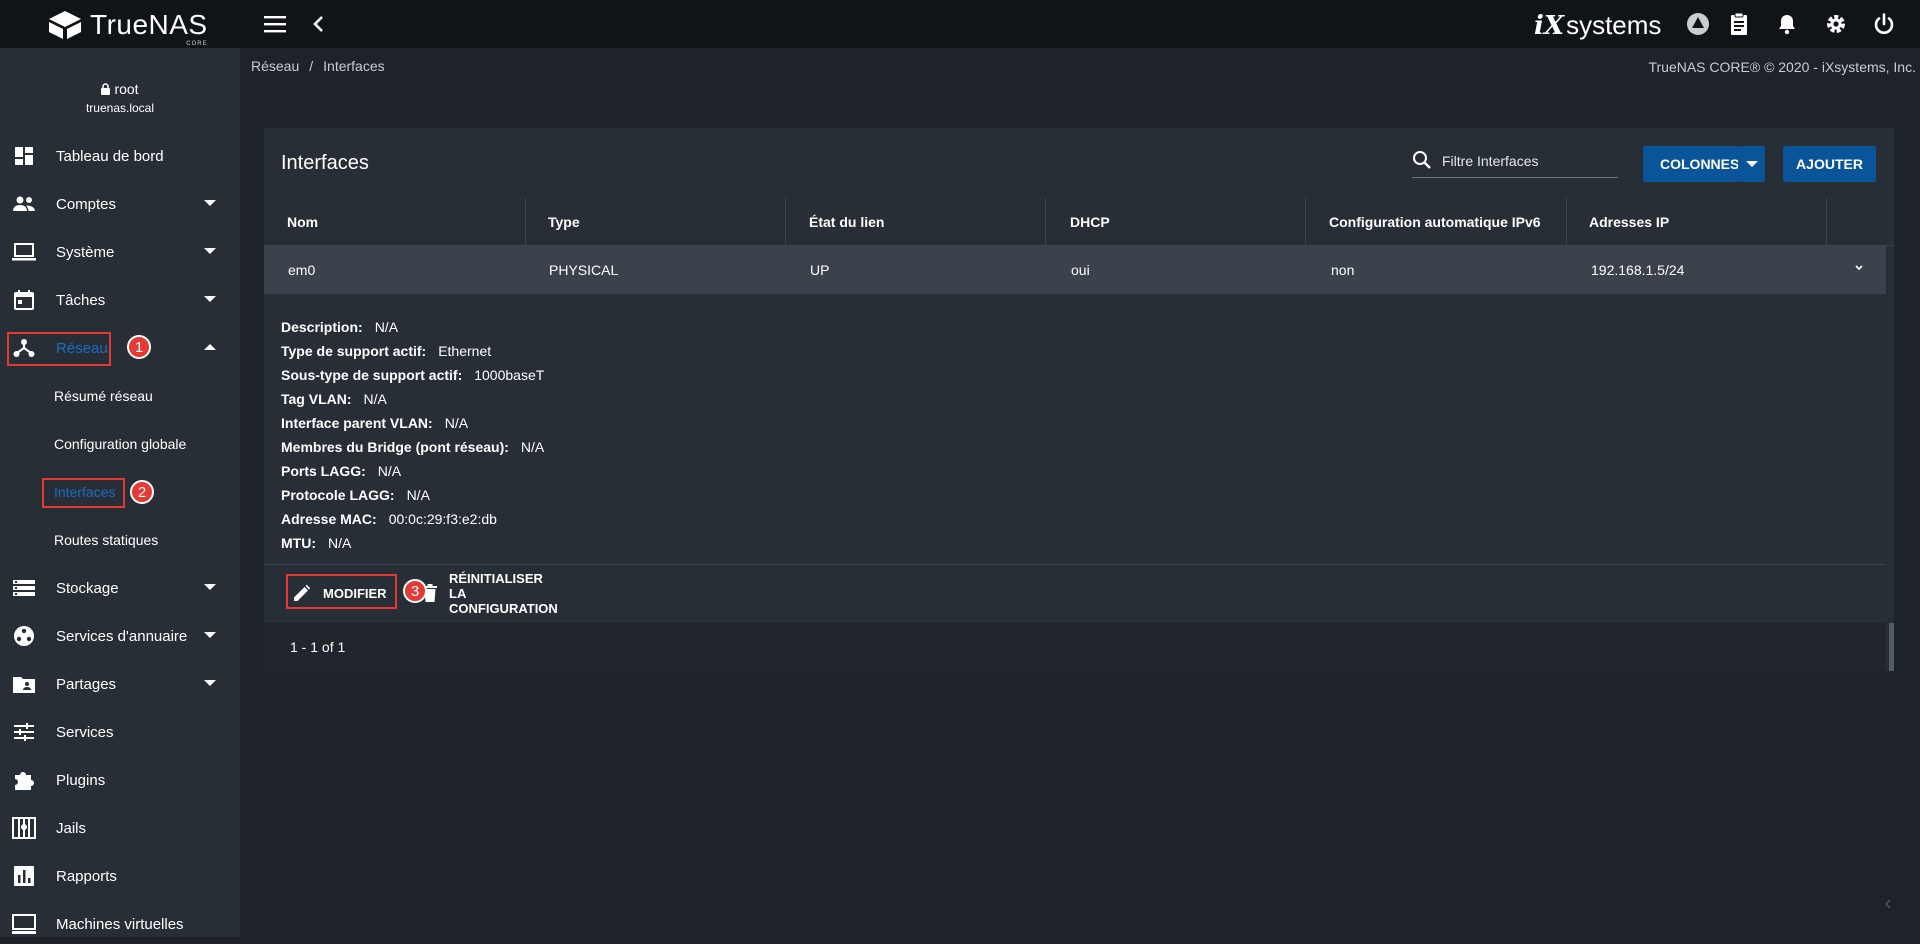 This screenshot has height=944, width=1920. Describe the element at coordinates (1629, 222) in the screenshot. I see `column-header-ip-addresses: Adresses IP` at that location.